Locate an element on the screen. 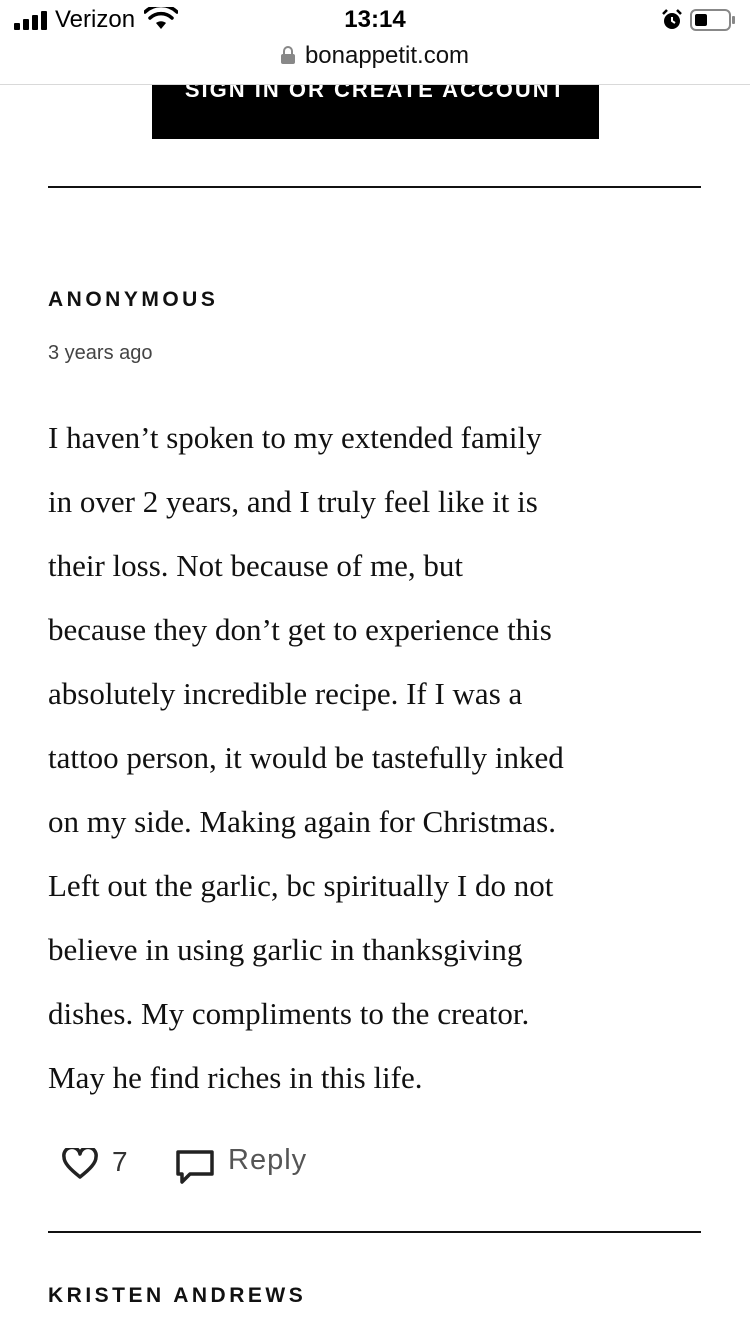 The width and height of the screenshot is (750, 1334). reply-label: Reply is located at coordinates (268, 1160).